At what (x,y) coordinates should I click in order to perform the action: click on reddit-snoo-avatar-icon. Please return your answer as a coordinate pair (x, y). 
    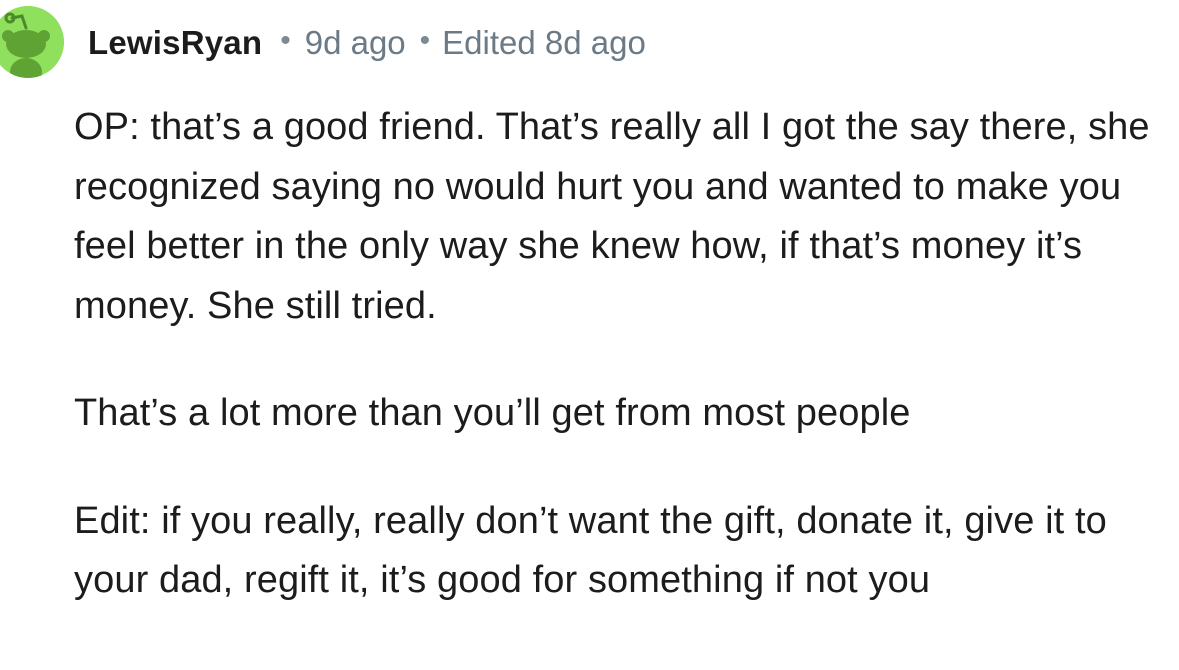
    Looking at the image, I should click on (32, 42).